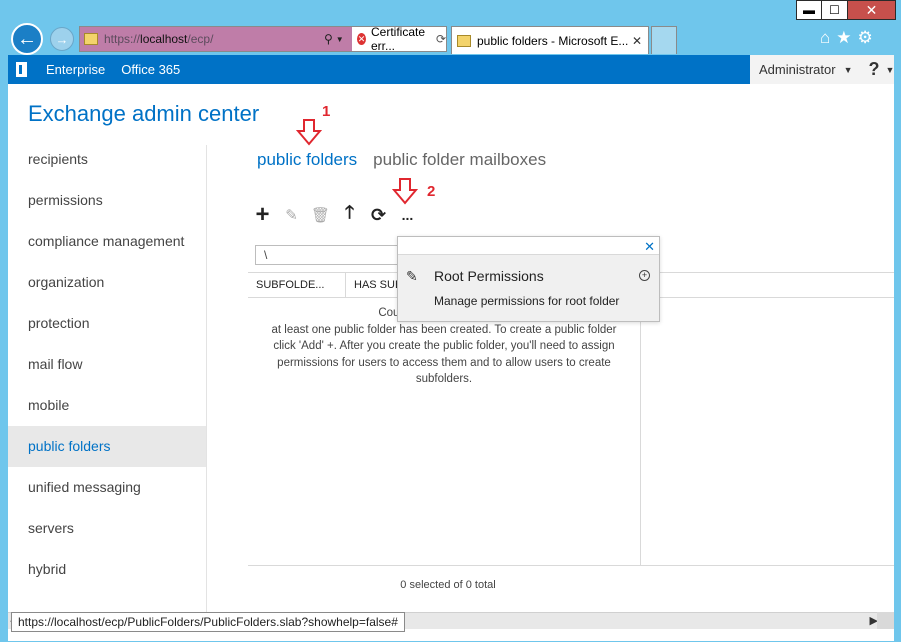 The height and width of the screenshot is (642, 901). I want to click on dropdown-caret-icon: ▼, so click(340, 39).